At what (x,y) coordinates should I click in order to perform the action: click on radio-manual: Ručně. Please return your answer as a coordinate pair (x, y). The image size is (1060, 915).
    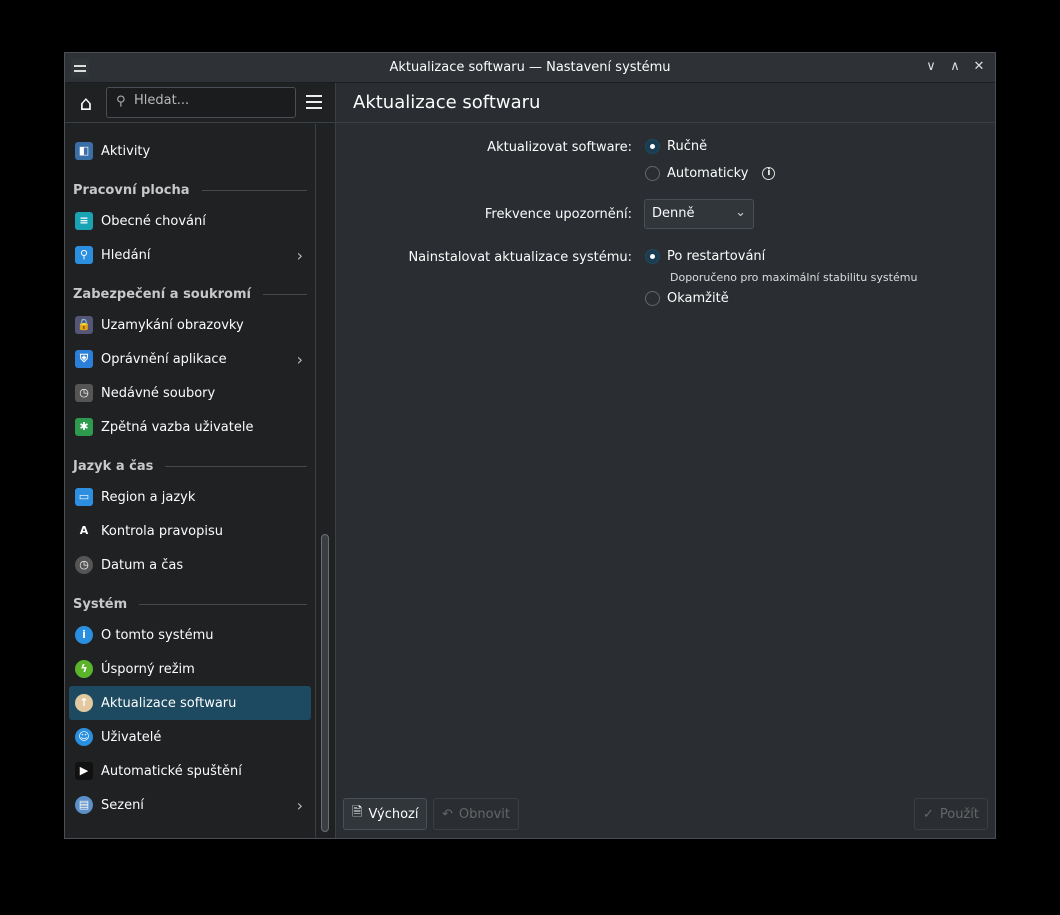
    Looking at the image, I should click on (676, 146).